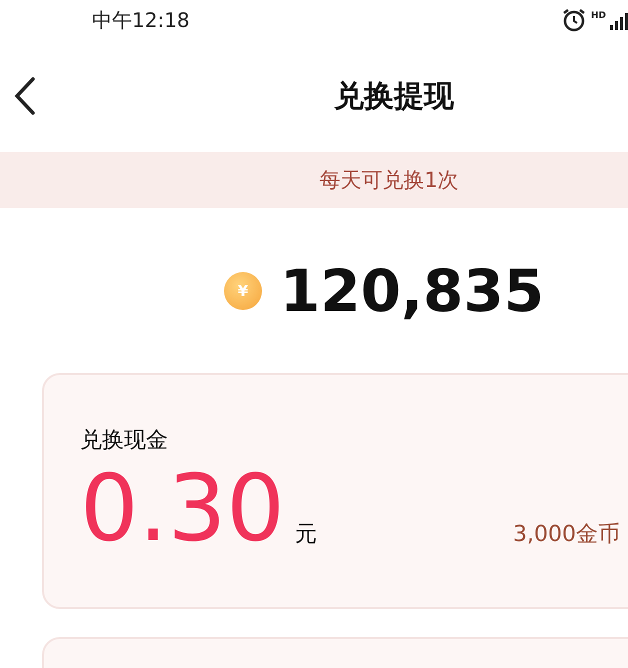  What do you see at coordinates (598, 16) in the screenshot?
I see `network-label: HD` at bounding box center [598, 16].